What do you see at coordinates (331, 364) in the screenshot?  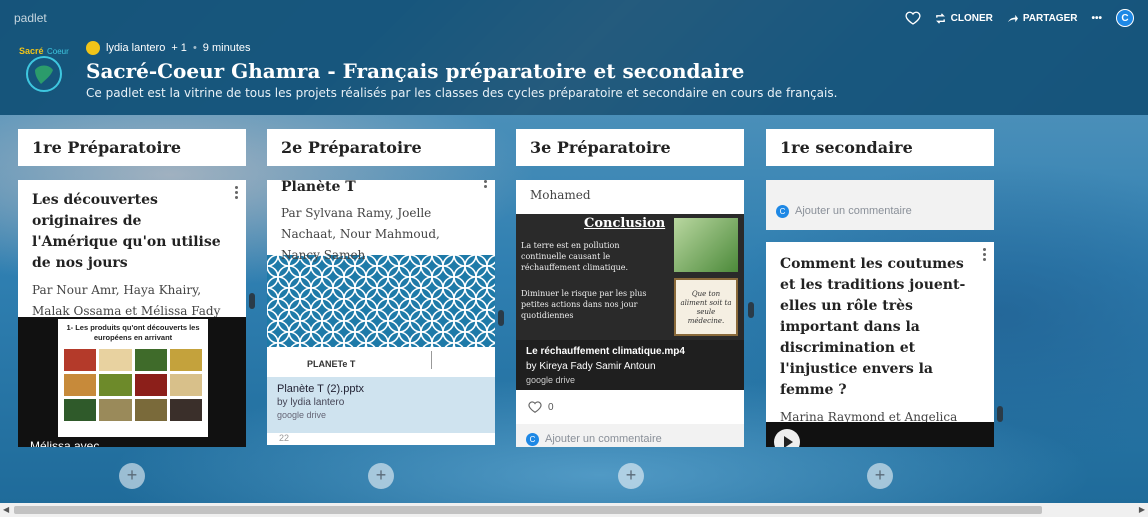 I see `doc-preview-label: PLANETe T` at bounding box center [331, 364].